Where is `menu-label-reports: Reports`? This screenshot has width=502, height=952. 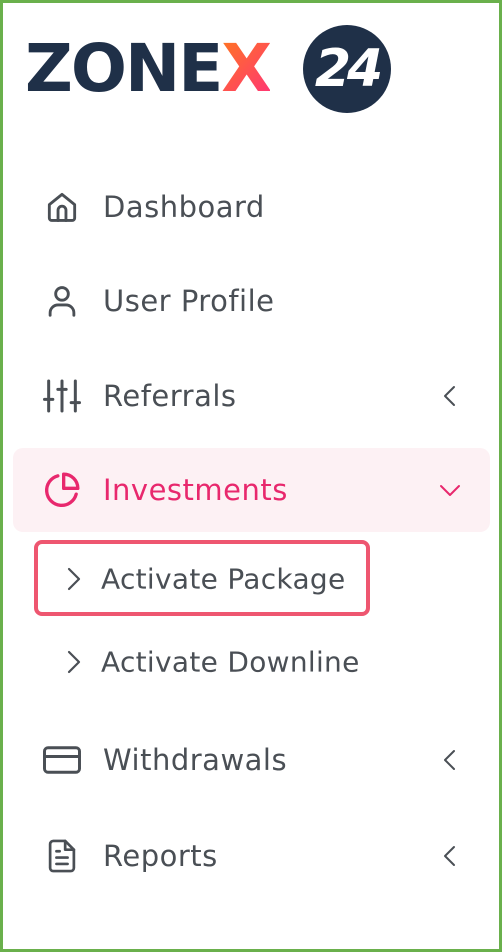
menu-label-reports: Reports is located at coordinates (160, 856).